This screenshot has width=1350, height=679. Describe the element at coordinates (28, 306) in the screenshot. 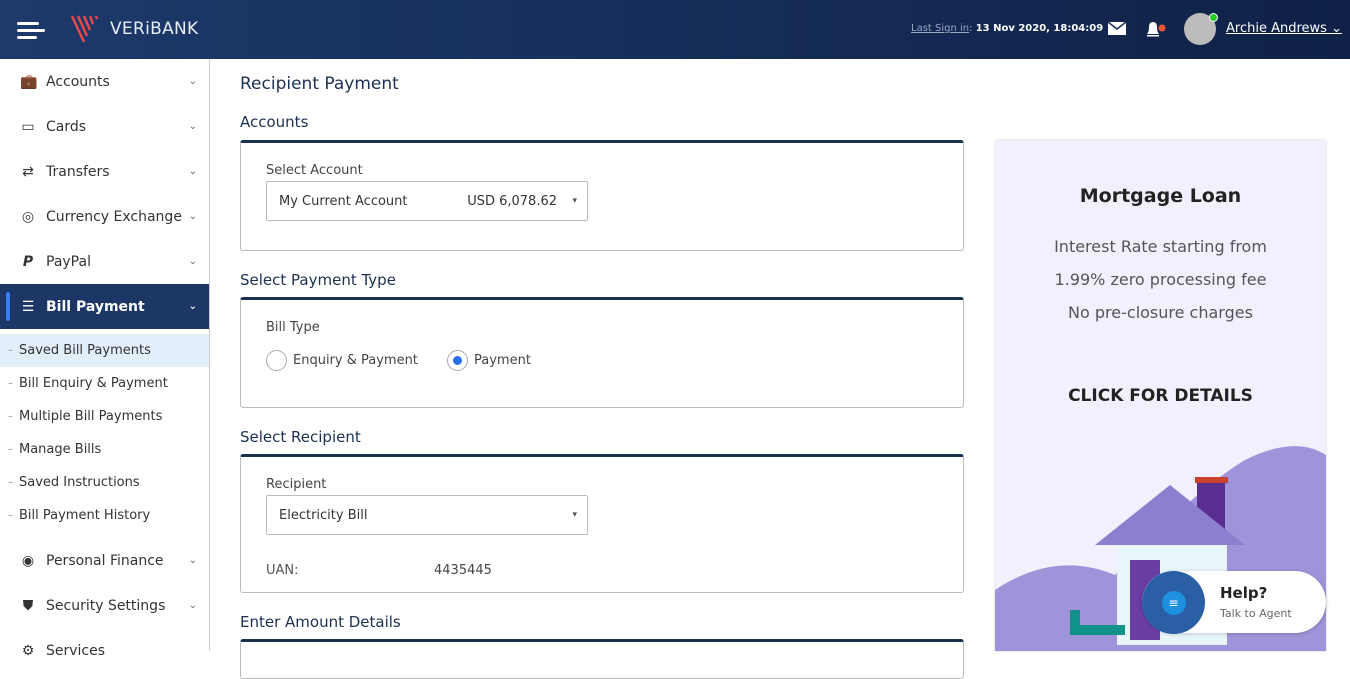

I see `bill-icon: ☰` at that location.